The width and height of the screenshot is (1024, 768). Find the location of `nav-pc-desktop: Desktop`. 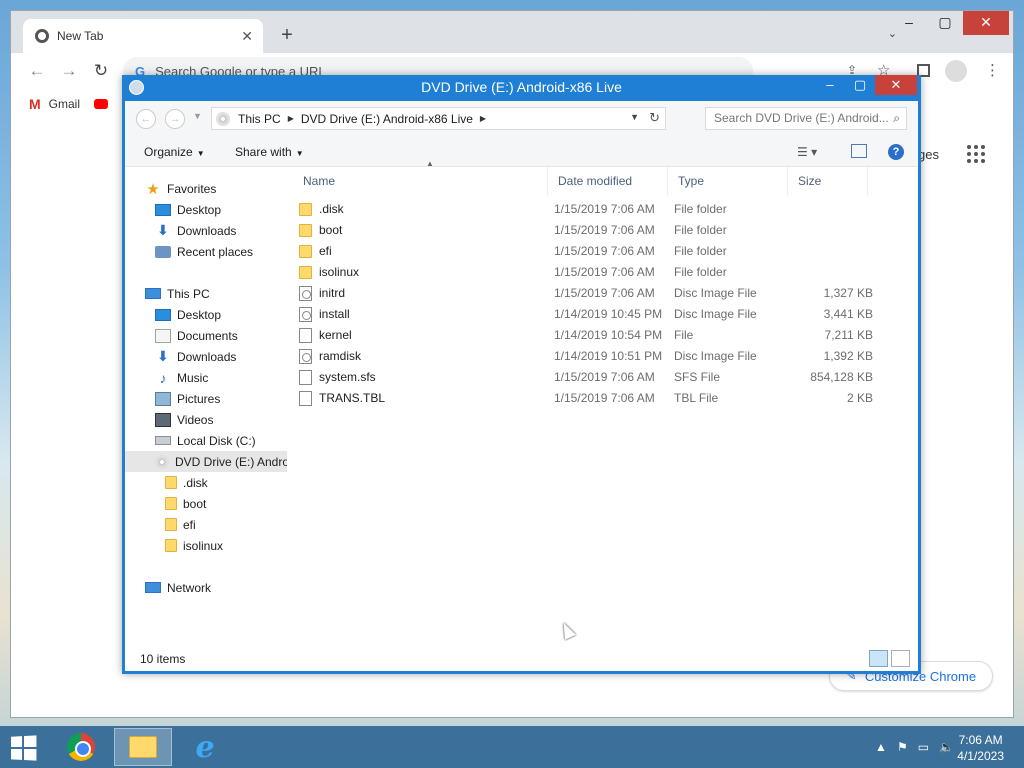

nav-pc-desktop: Desktop is located at coordinates (188, 314).